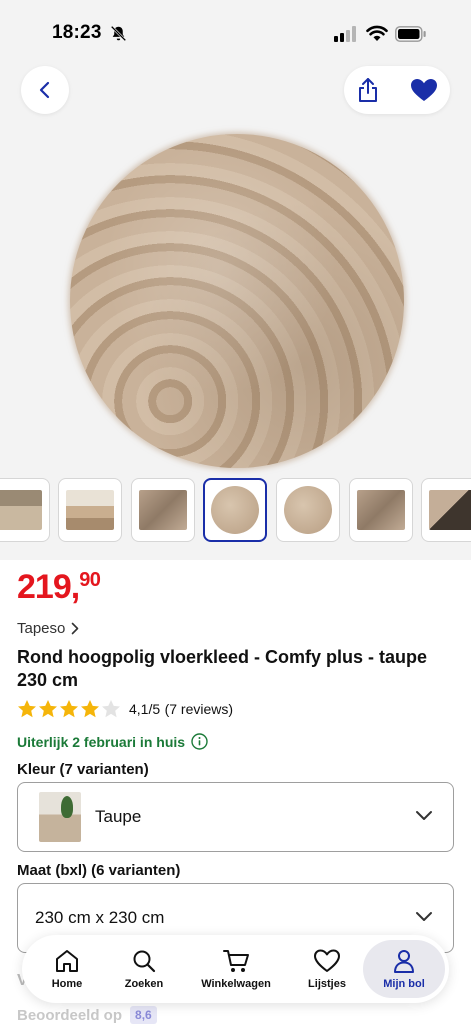 The width and height of the screenshot is (471, 1024). What do you see at coordinates (144, 984) in the screenshot?
I see `nav-label: Zoeken` at bounding box center [144, 984].